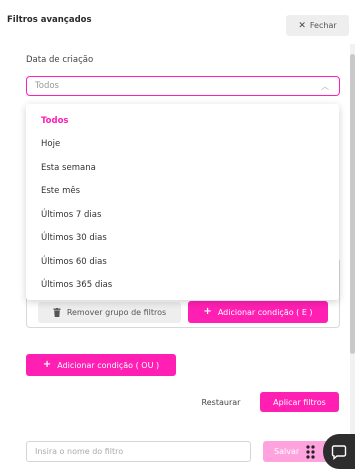 This screenshot has width=355, height=469. What do you see at coordinates (108, 365) in the screenshot?
I see `add-or-label: Adicionar condição ( OU )` at bounding box center [108, 365].